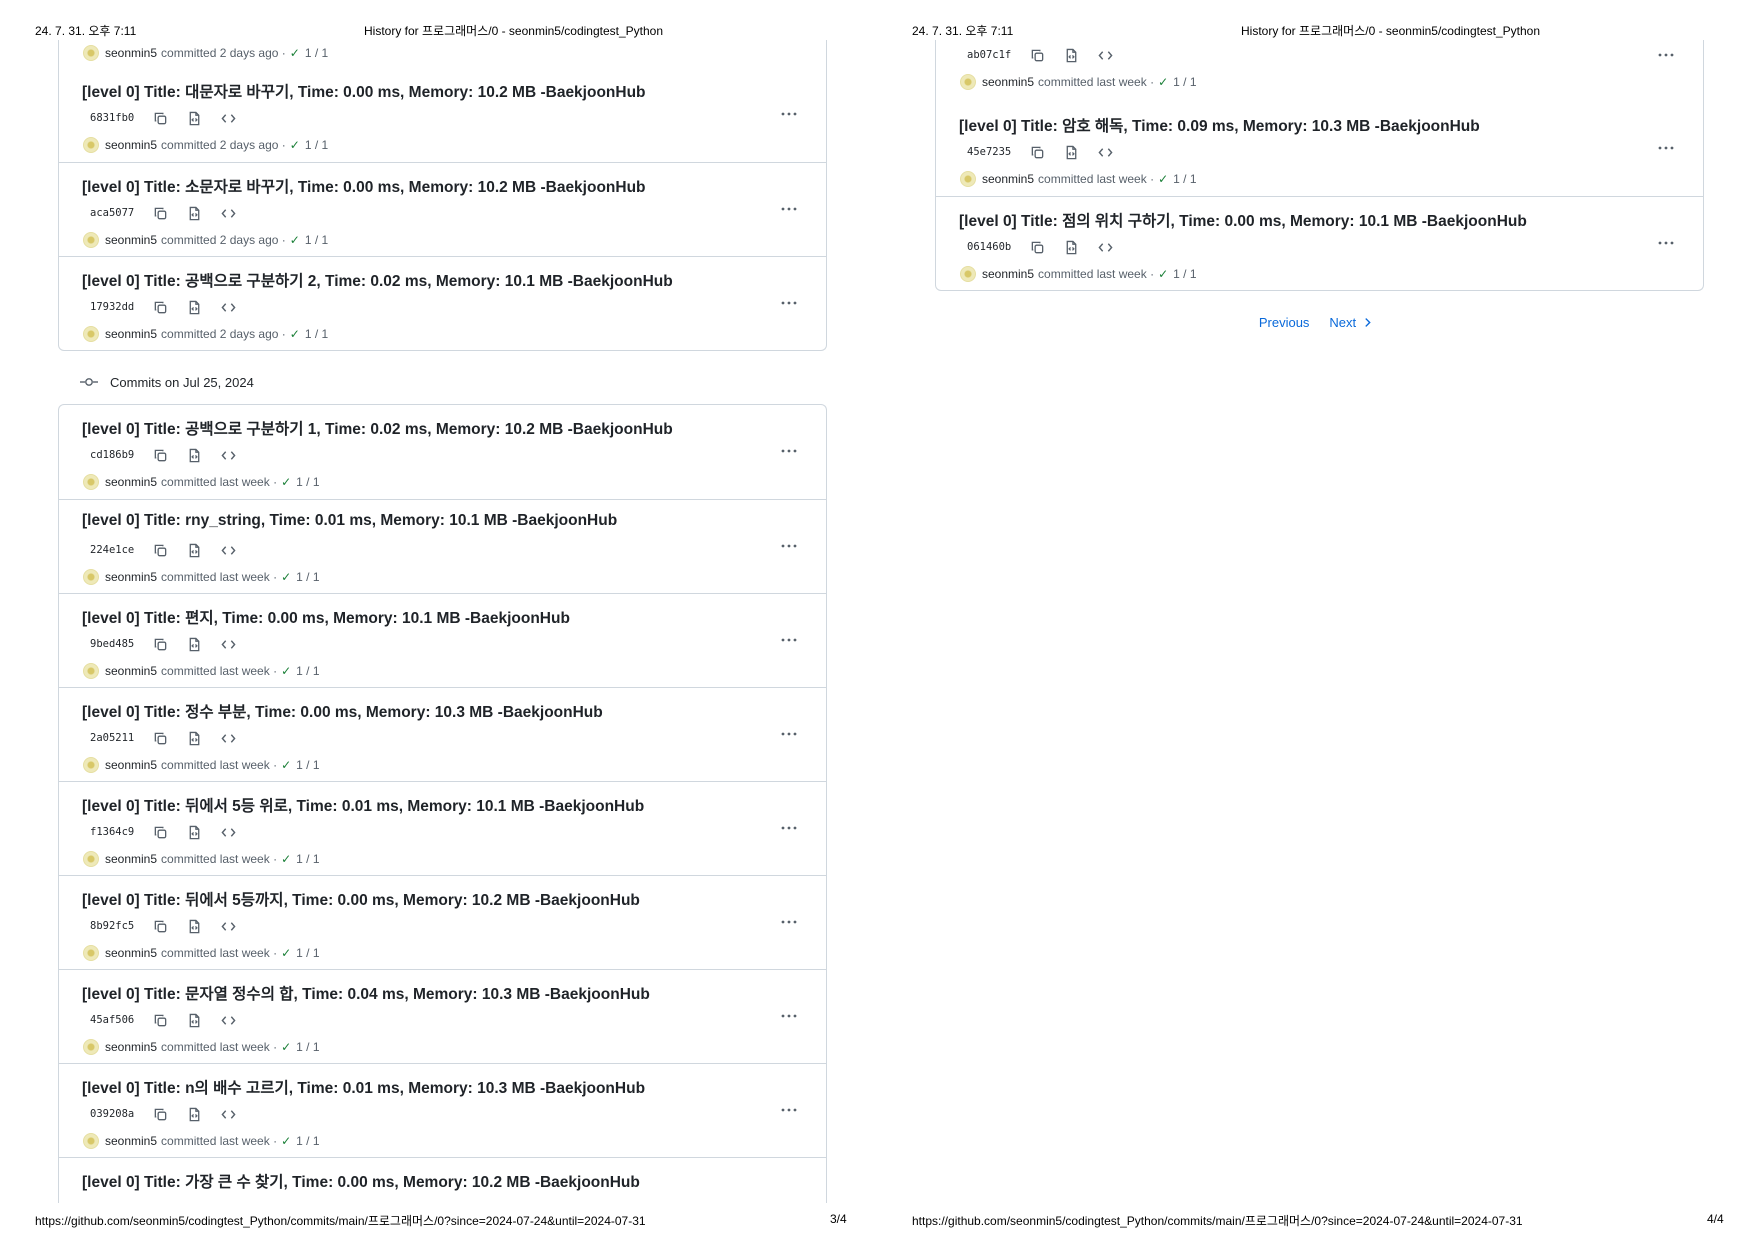 The image size is (1753, 1240). I want to click on commit-sha: 17932dd, so click(120, 307).